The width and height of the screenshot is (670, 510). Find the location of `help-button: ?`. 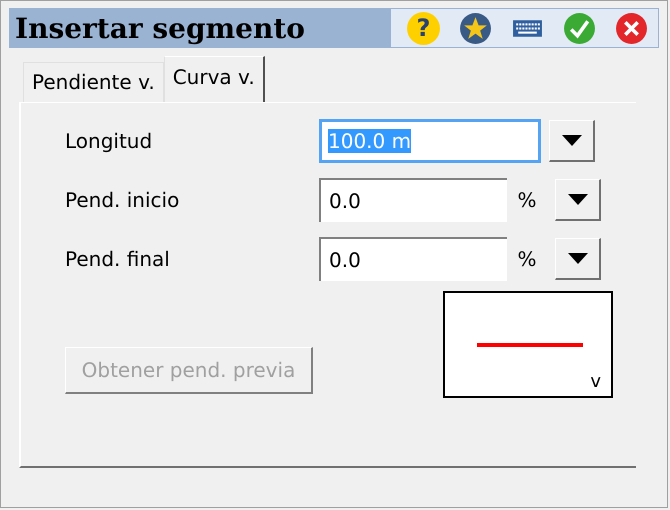

help-button: ? is located at coordinates (423, 28).